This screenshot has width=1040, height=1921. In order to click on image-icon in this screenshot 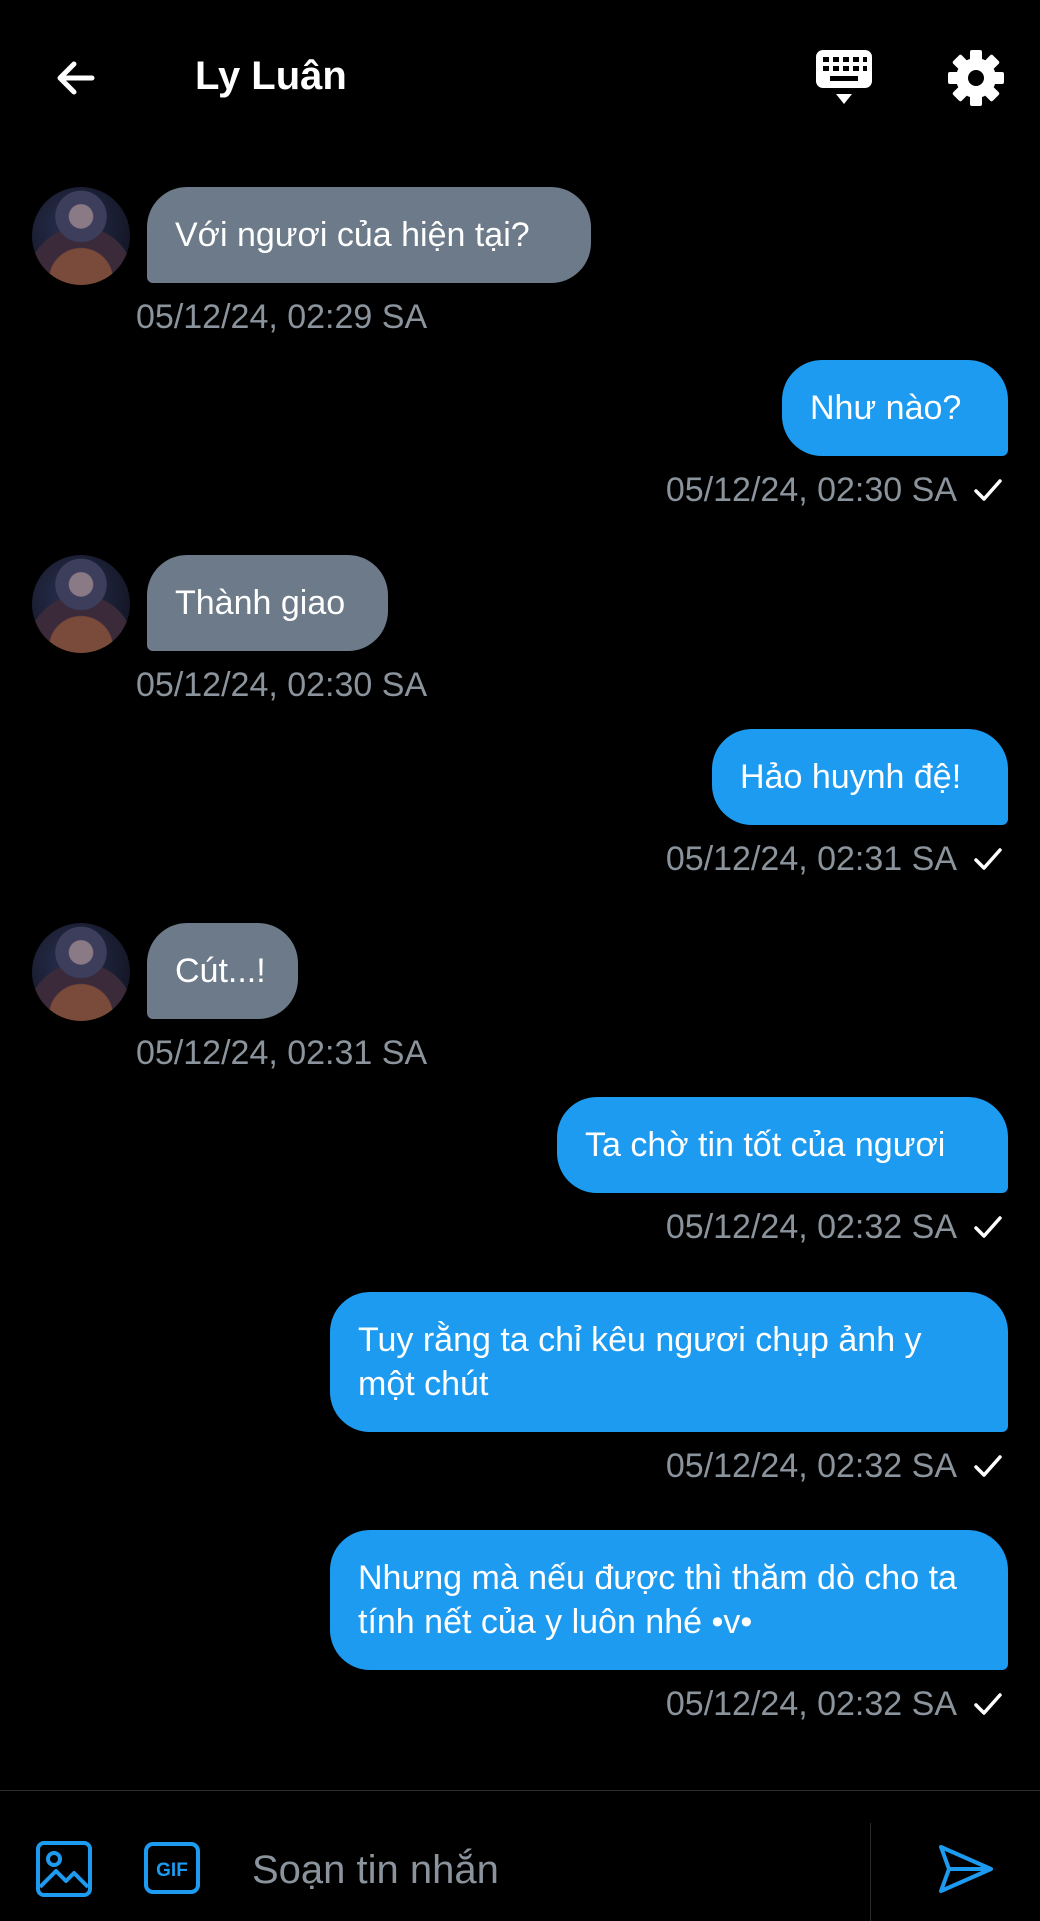, I will do `click(64, 1869)`.